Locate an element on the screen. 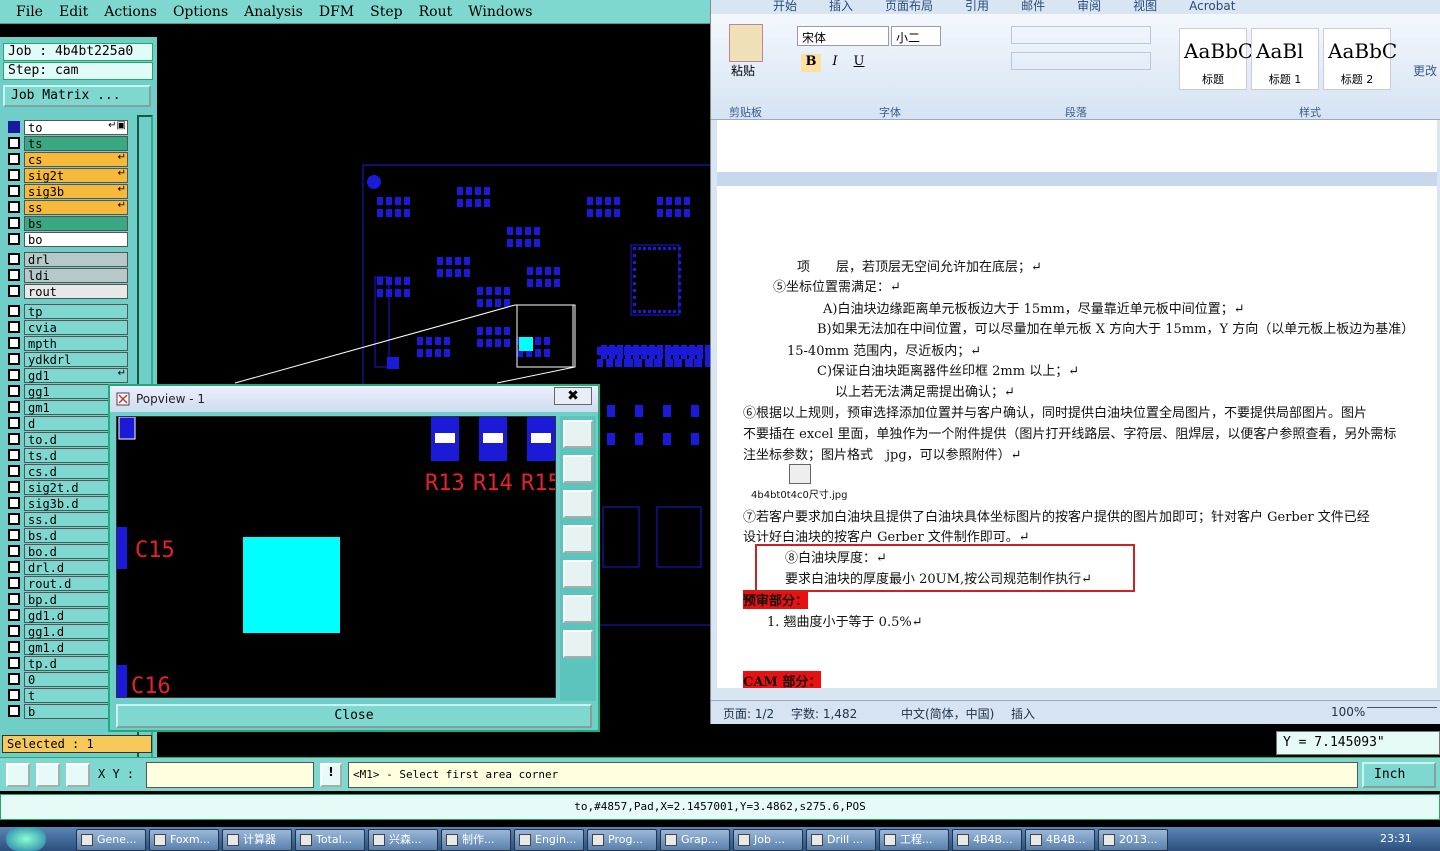 Image resolution: width=1440 pixels, height=851 pixels. ribbon-tab: 审阅 is located at coordinates (1089, 7).